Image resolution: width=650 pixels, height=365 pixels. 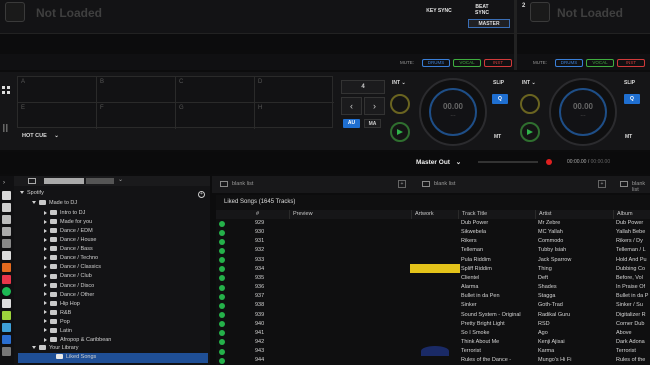 What do you see at coordinates (6, 207) in the screenshot?
I see `playlist-icon` at bounding box center [6, 207].